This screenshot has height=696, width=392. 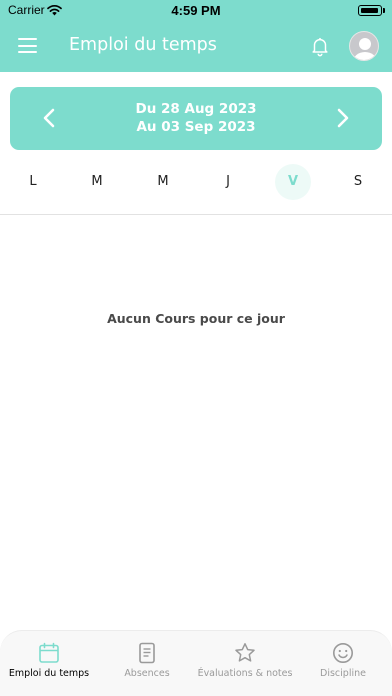 I want to click on tab-label: Évaluations & notes, so click(x=245, y=673).